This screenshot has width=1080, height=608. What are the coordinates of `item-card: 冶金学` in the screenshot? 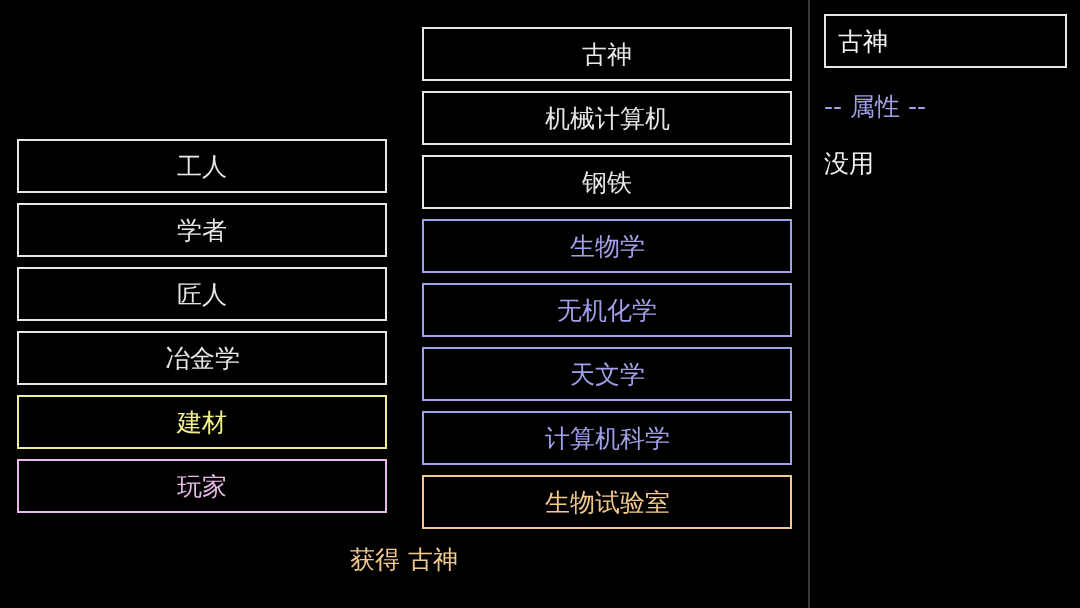 It's located at (202, 358).